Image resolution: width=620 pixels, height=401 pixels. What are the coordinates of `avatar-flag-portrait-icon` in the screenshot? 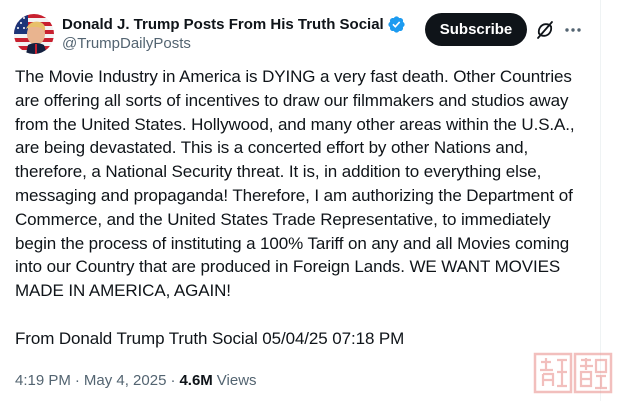 It's located at (34, 34).